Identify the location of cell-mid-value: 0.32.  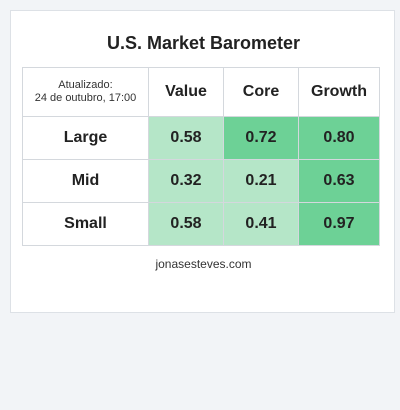
(186, 181).